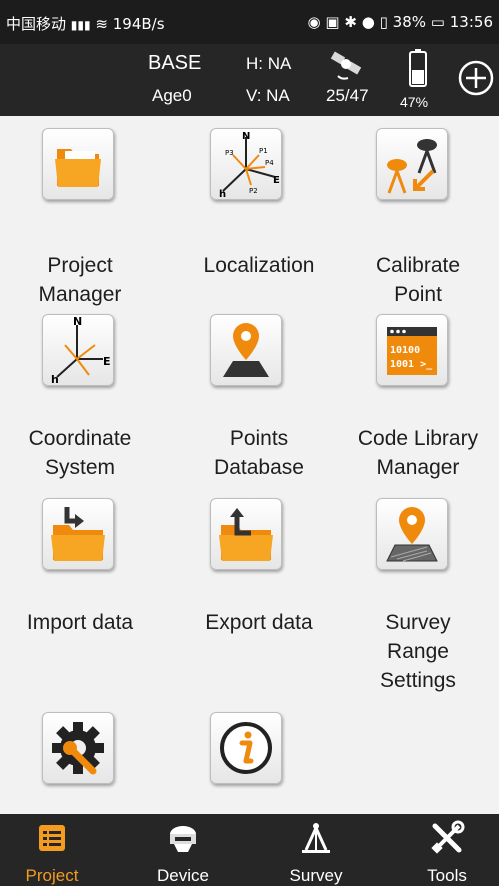 The image size is (499, 886). I want to click on project-manager-tile: Project Manager, so click(80, 218).